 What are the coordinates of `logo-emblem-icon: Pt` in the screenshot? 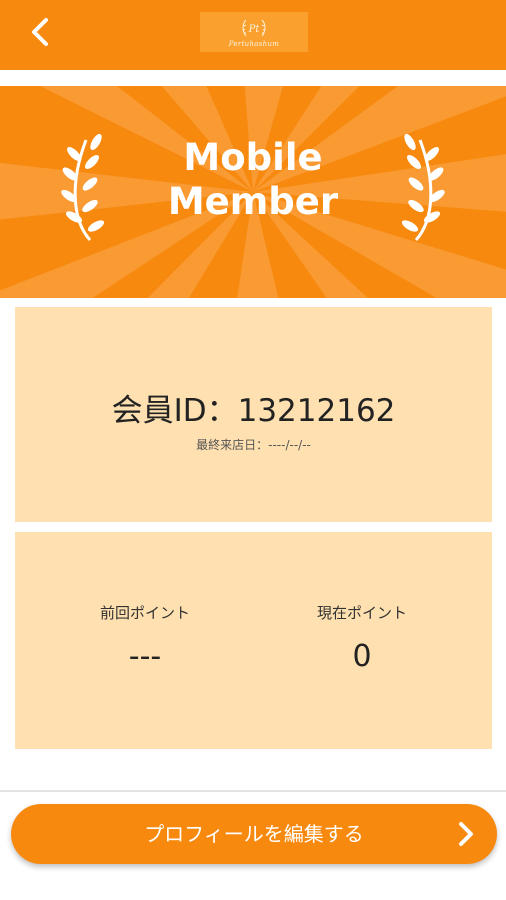 It's located at (254, 27).